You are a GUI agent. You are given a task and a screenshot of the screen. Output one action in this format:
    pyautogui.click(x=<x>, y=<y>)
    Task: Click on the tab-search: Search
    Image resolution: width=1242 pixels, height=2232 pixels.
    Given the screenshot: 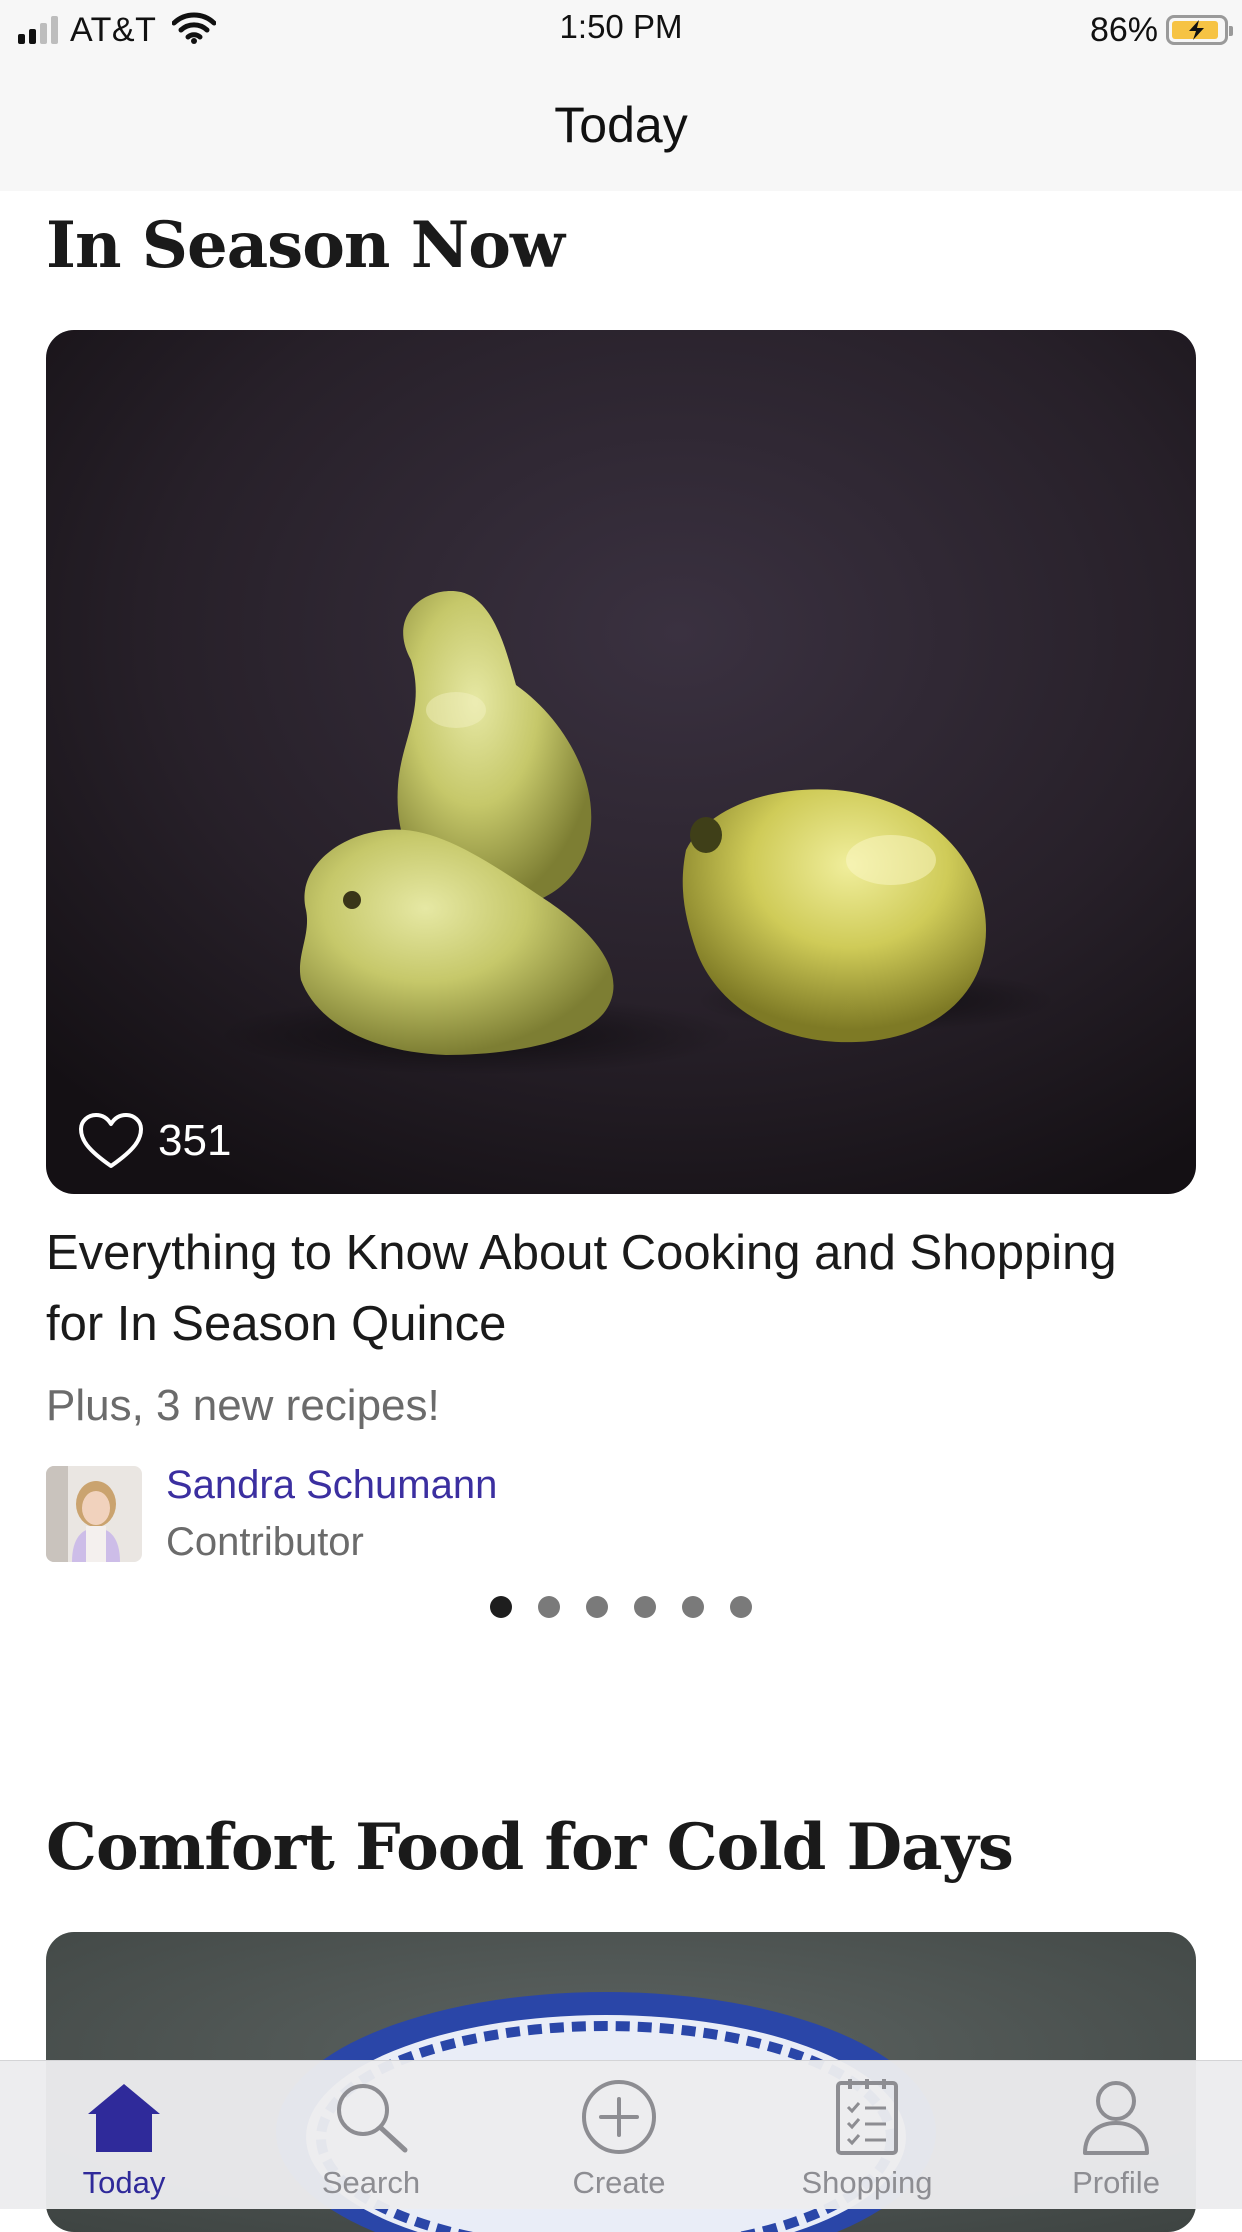 What is the action you would take?
    pyautogui.click(x=371, y=2138)
    